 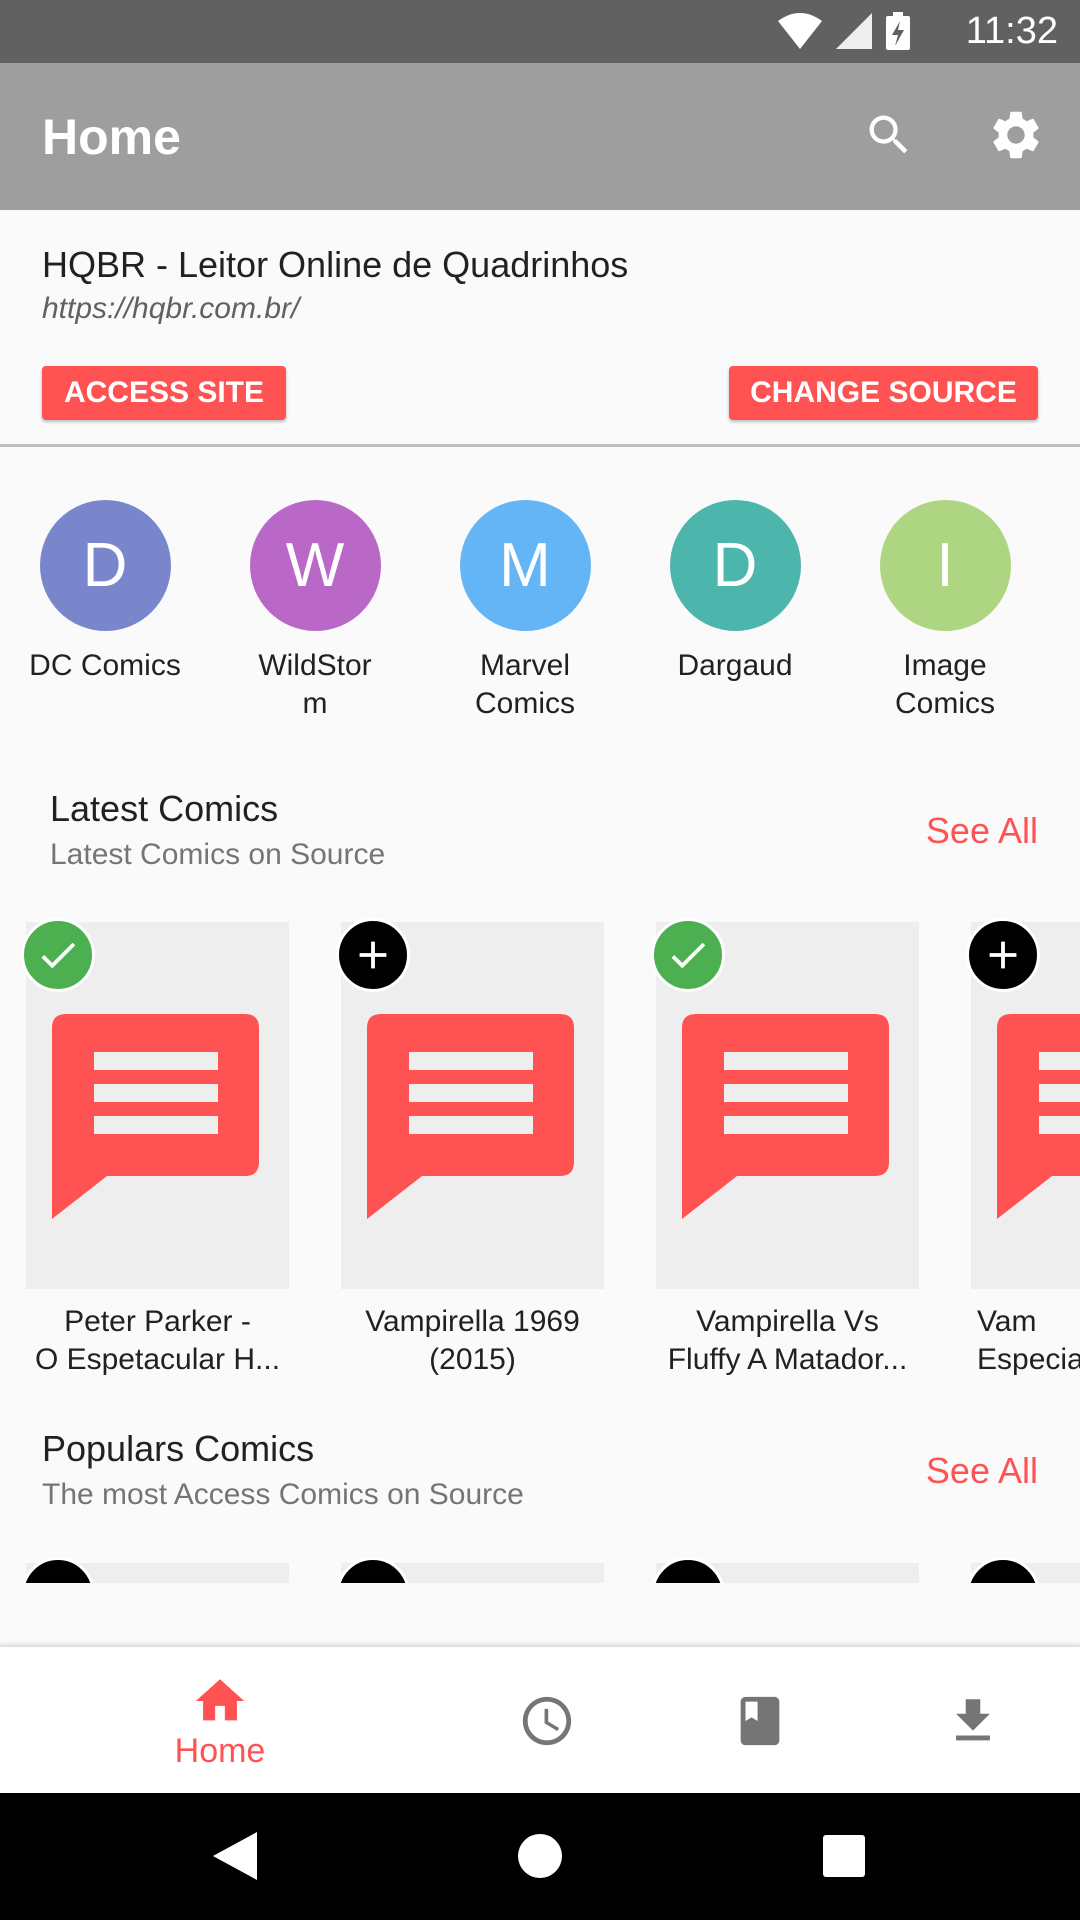 I want to click on comic-title-line1: Vampirella Vs, so click(x=787, y=1321).